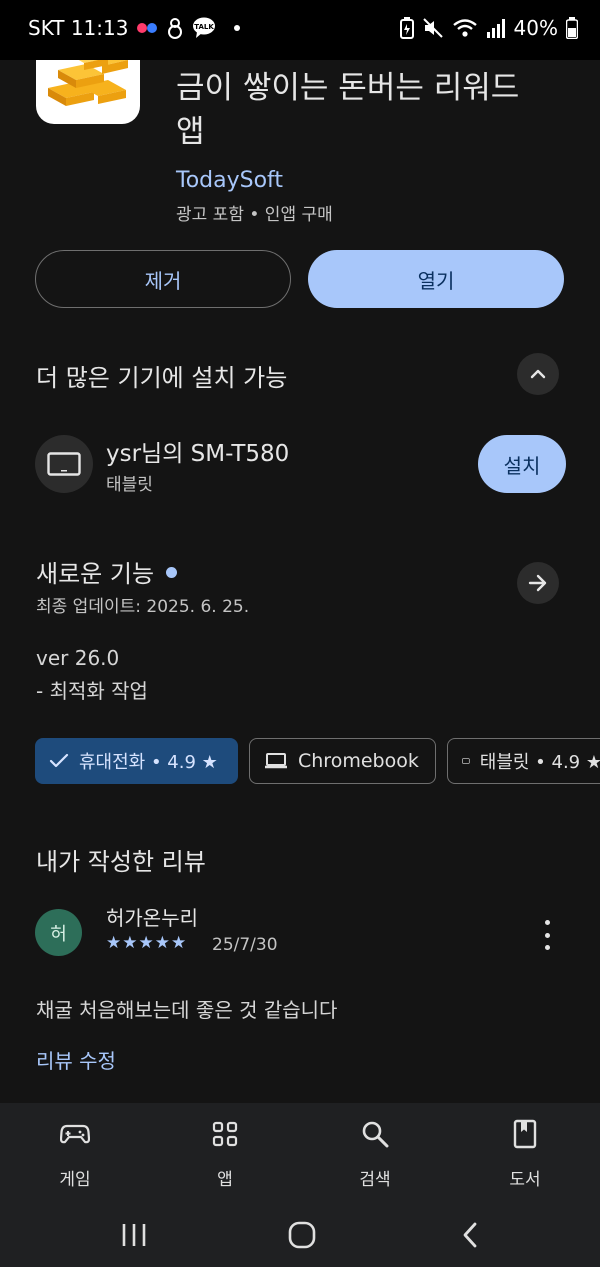 This screenshot has height=1267, width=600. I want to click on edit-review-link: 리뷰 수정, so click(76, 1059).